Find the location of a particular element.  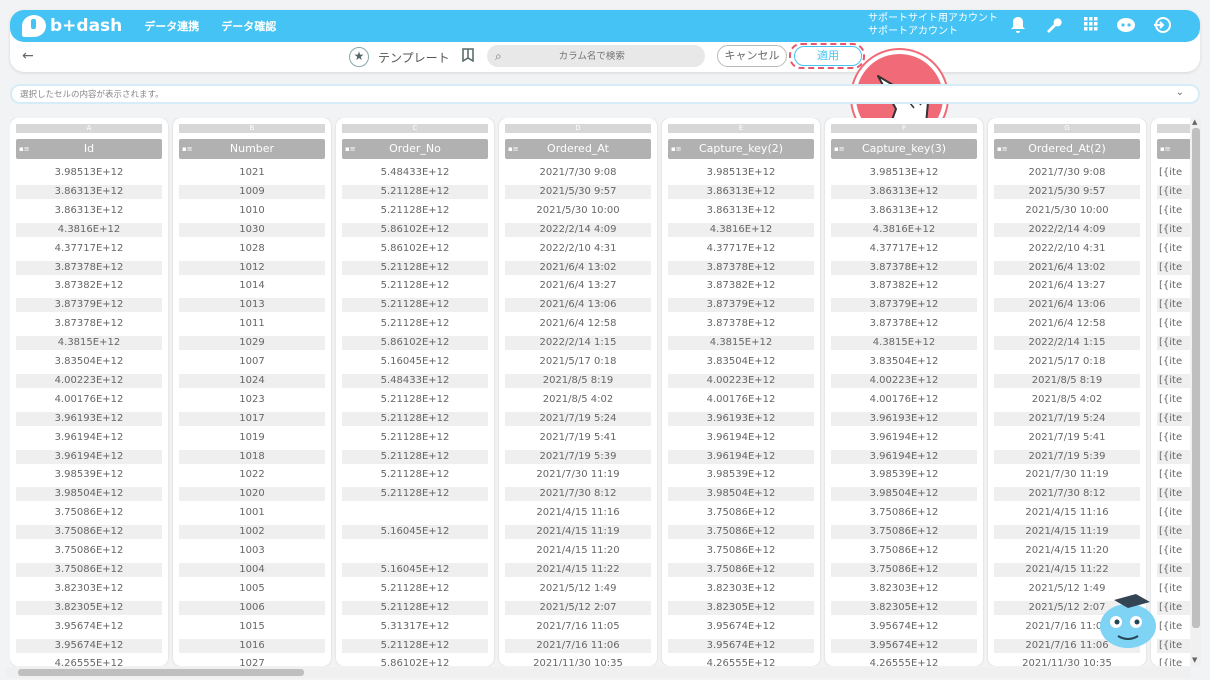

table-cell: 3.98539E+12 is located at coordinates (741, 475).